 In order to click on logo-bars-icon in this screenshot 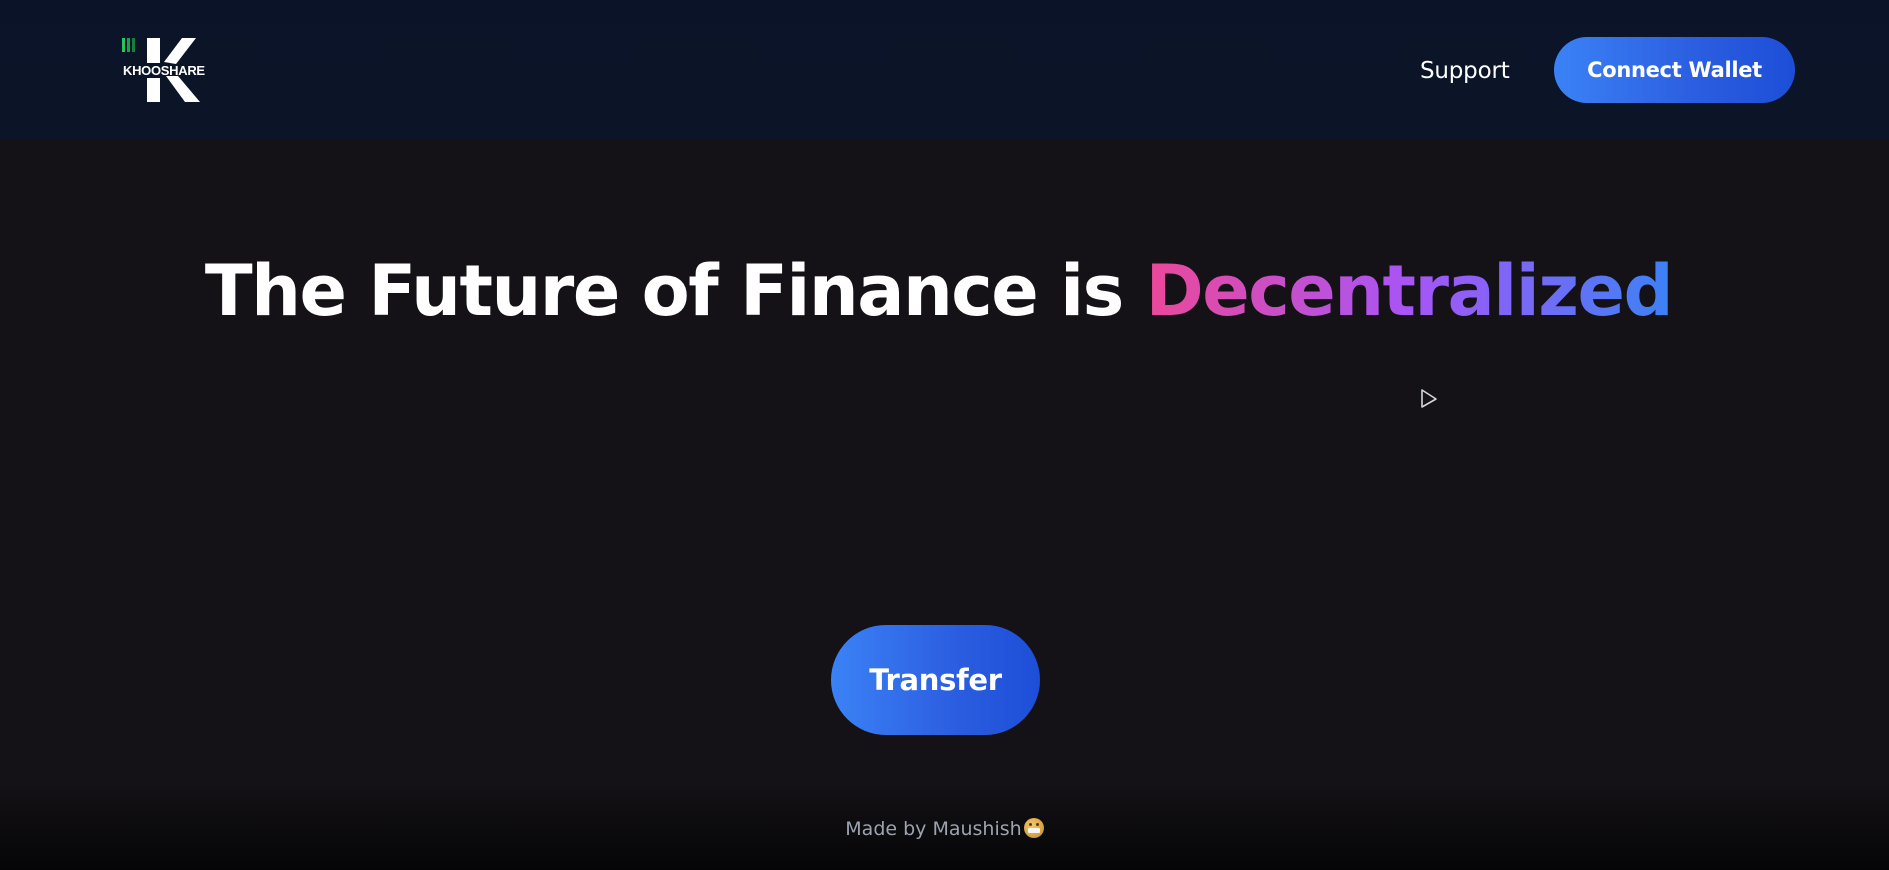, I will do `click(128, 45)`.